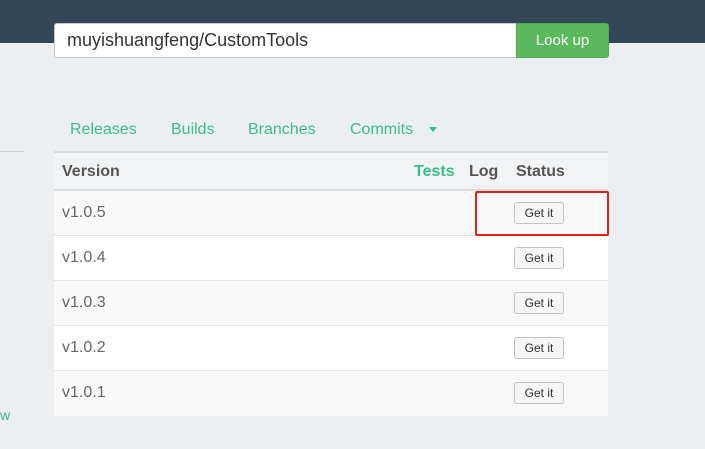 The width and height of the screenshot is (705, 449). What do you see at coordinates (540, 171) in the screenshot?
I see `header-status: Status` at bounding box center [540, 171].